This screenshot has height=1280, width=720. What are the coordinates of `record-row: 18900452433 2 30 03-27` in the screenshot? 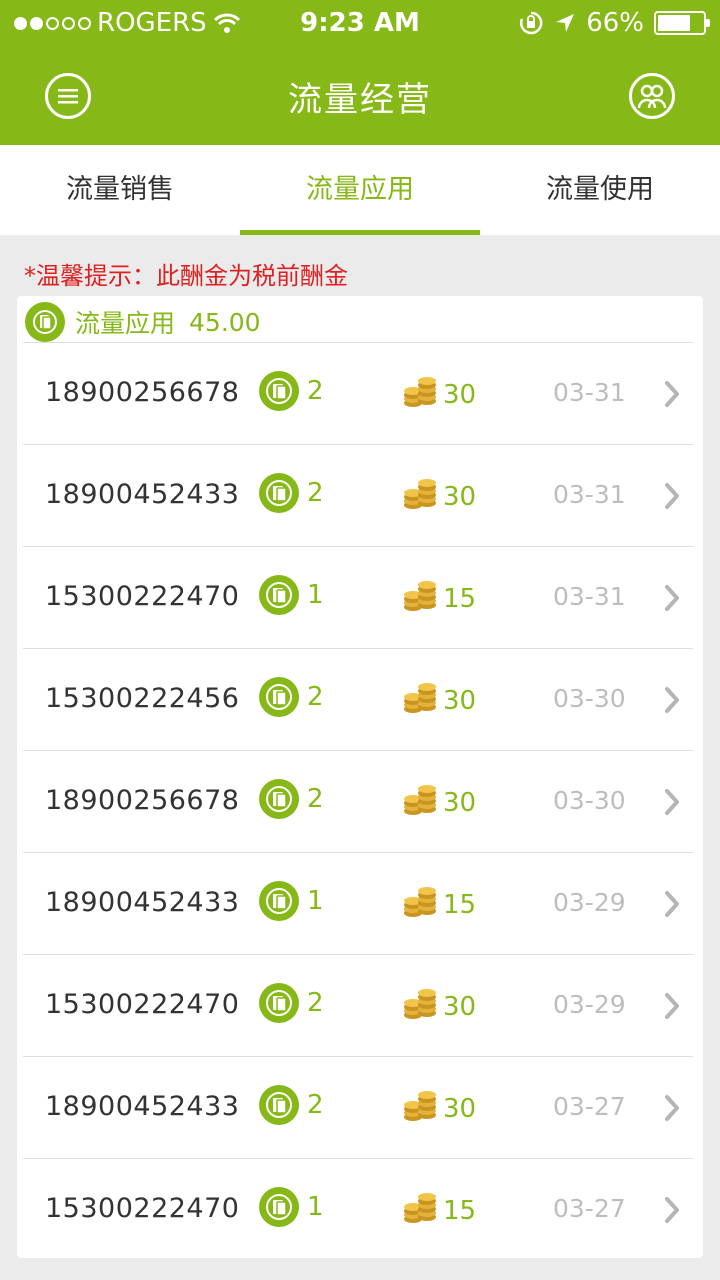 It's located at (358, 1107).